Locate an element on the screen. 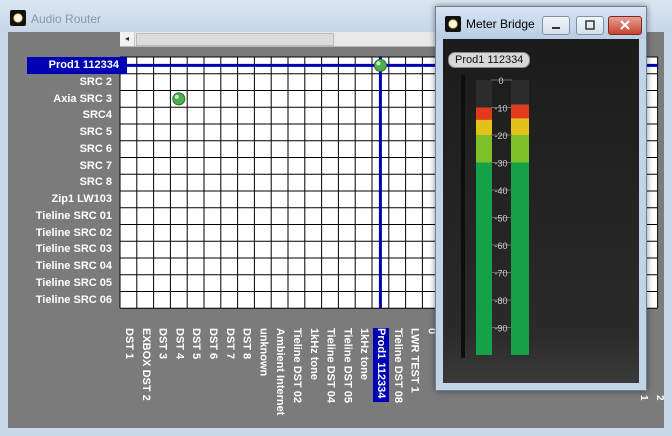 The image size is (672, 436). scale-label: -50 is located at coordinates (500, 219).